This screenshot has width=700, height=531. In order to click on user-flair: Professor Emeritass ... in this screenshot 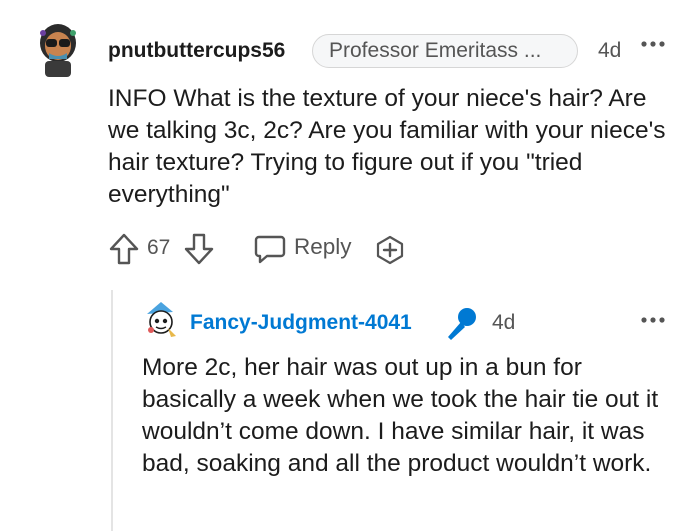, I will do `click(445, 51)`.